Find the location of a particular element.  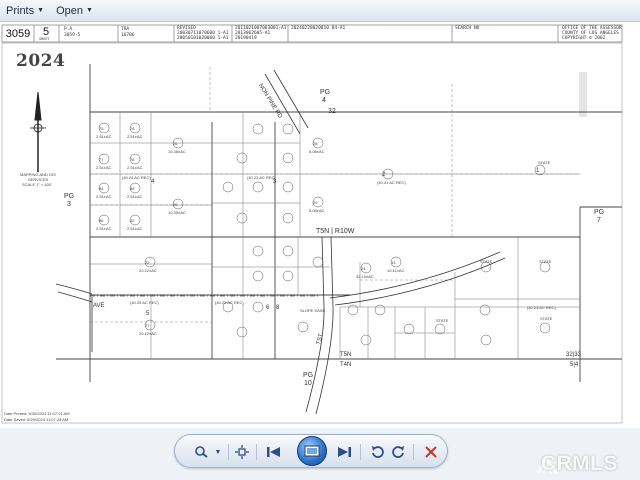

section-1: 1 is located at coordinates (538, 171).